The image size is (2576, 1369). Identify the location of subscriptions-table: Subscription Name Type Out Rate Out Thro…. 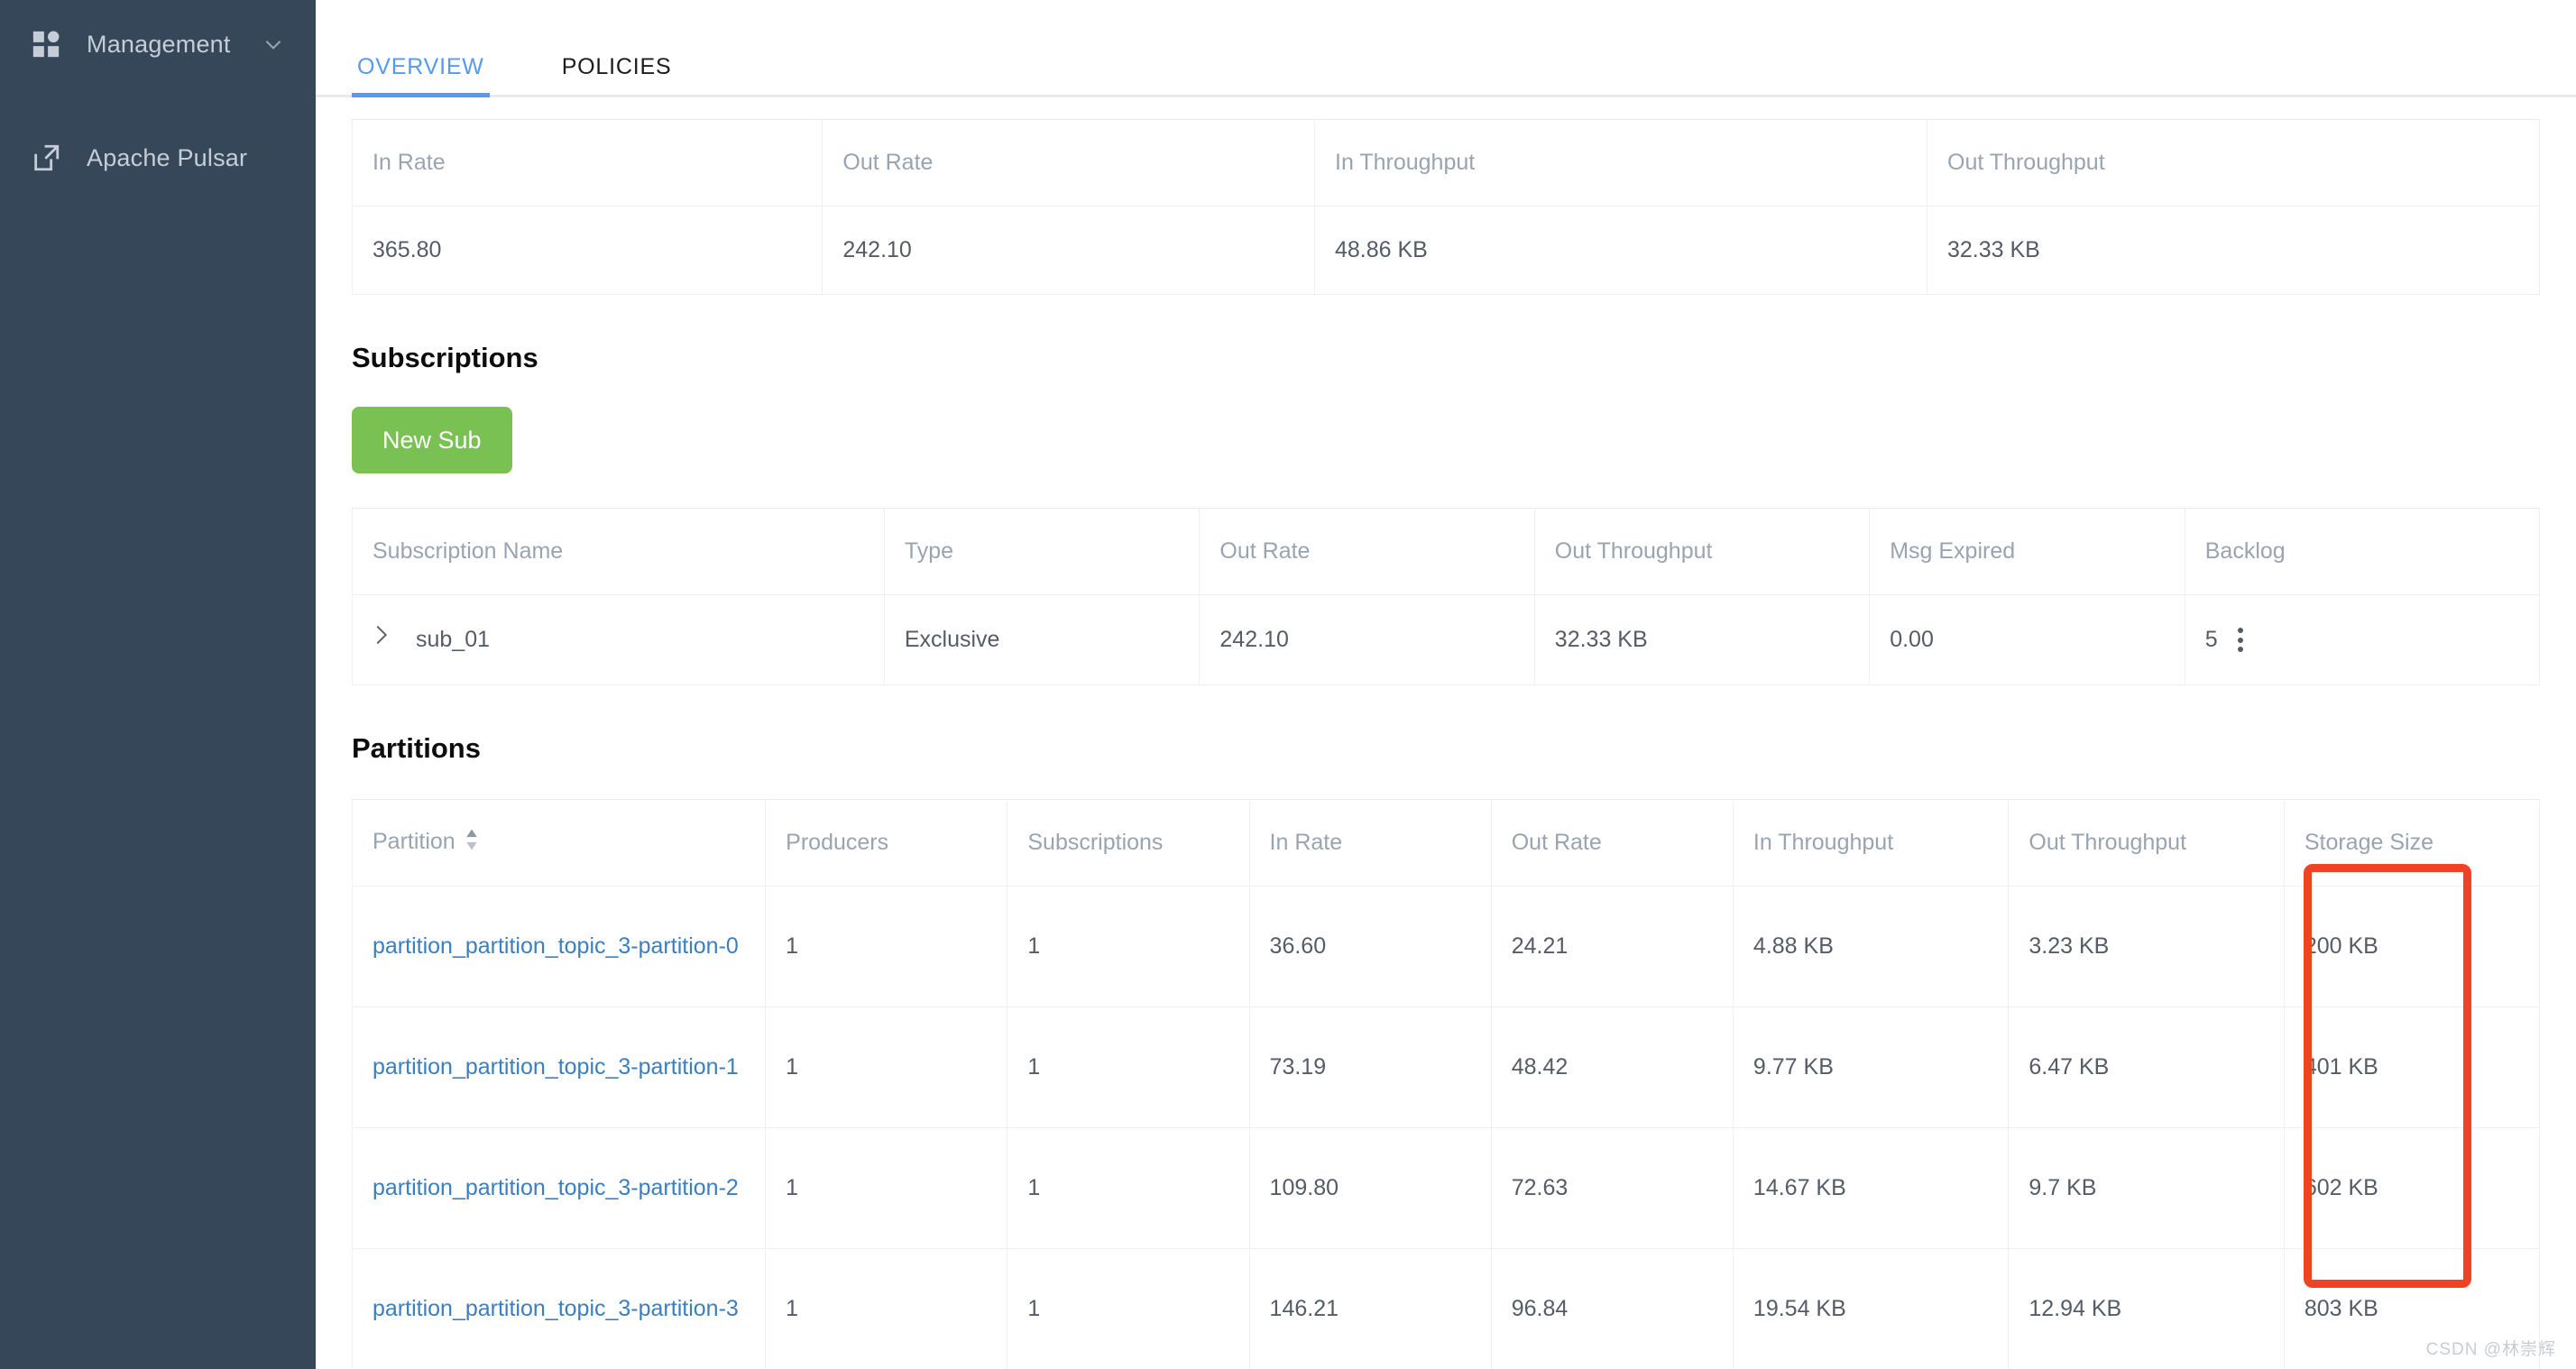
(1446, 597).